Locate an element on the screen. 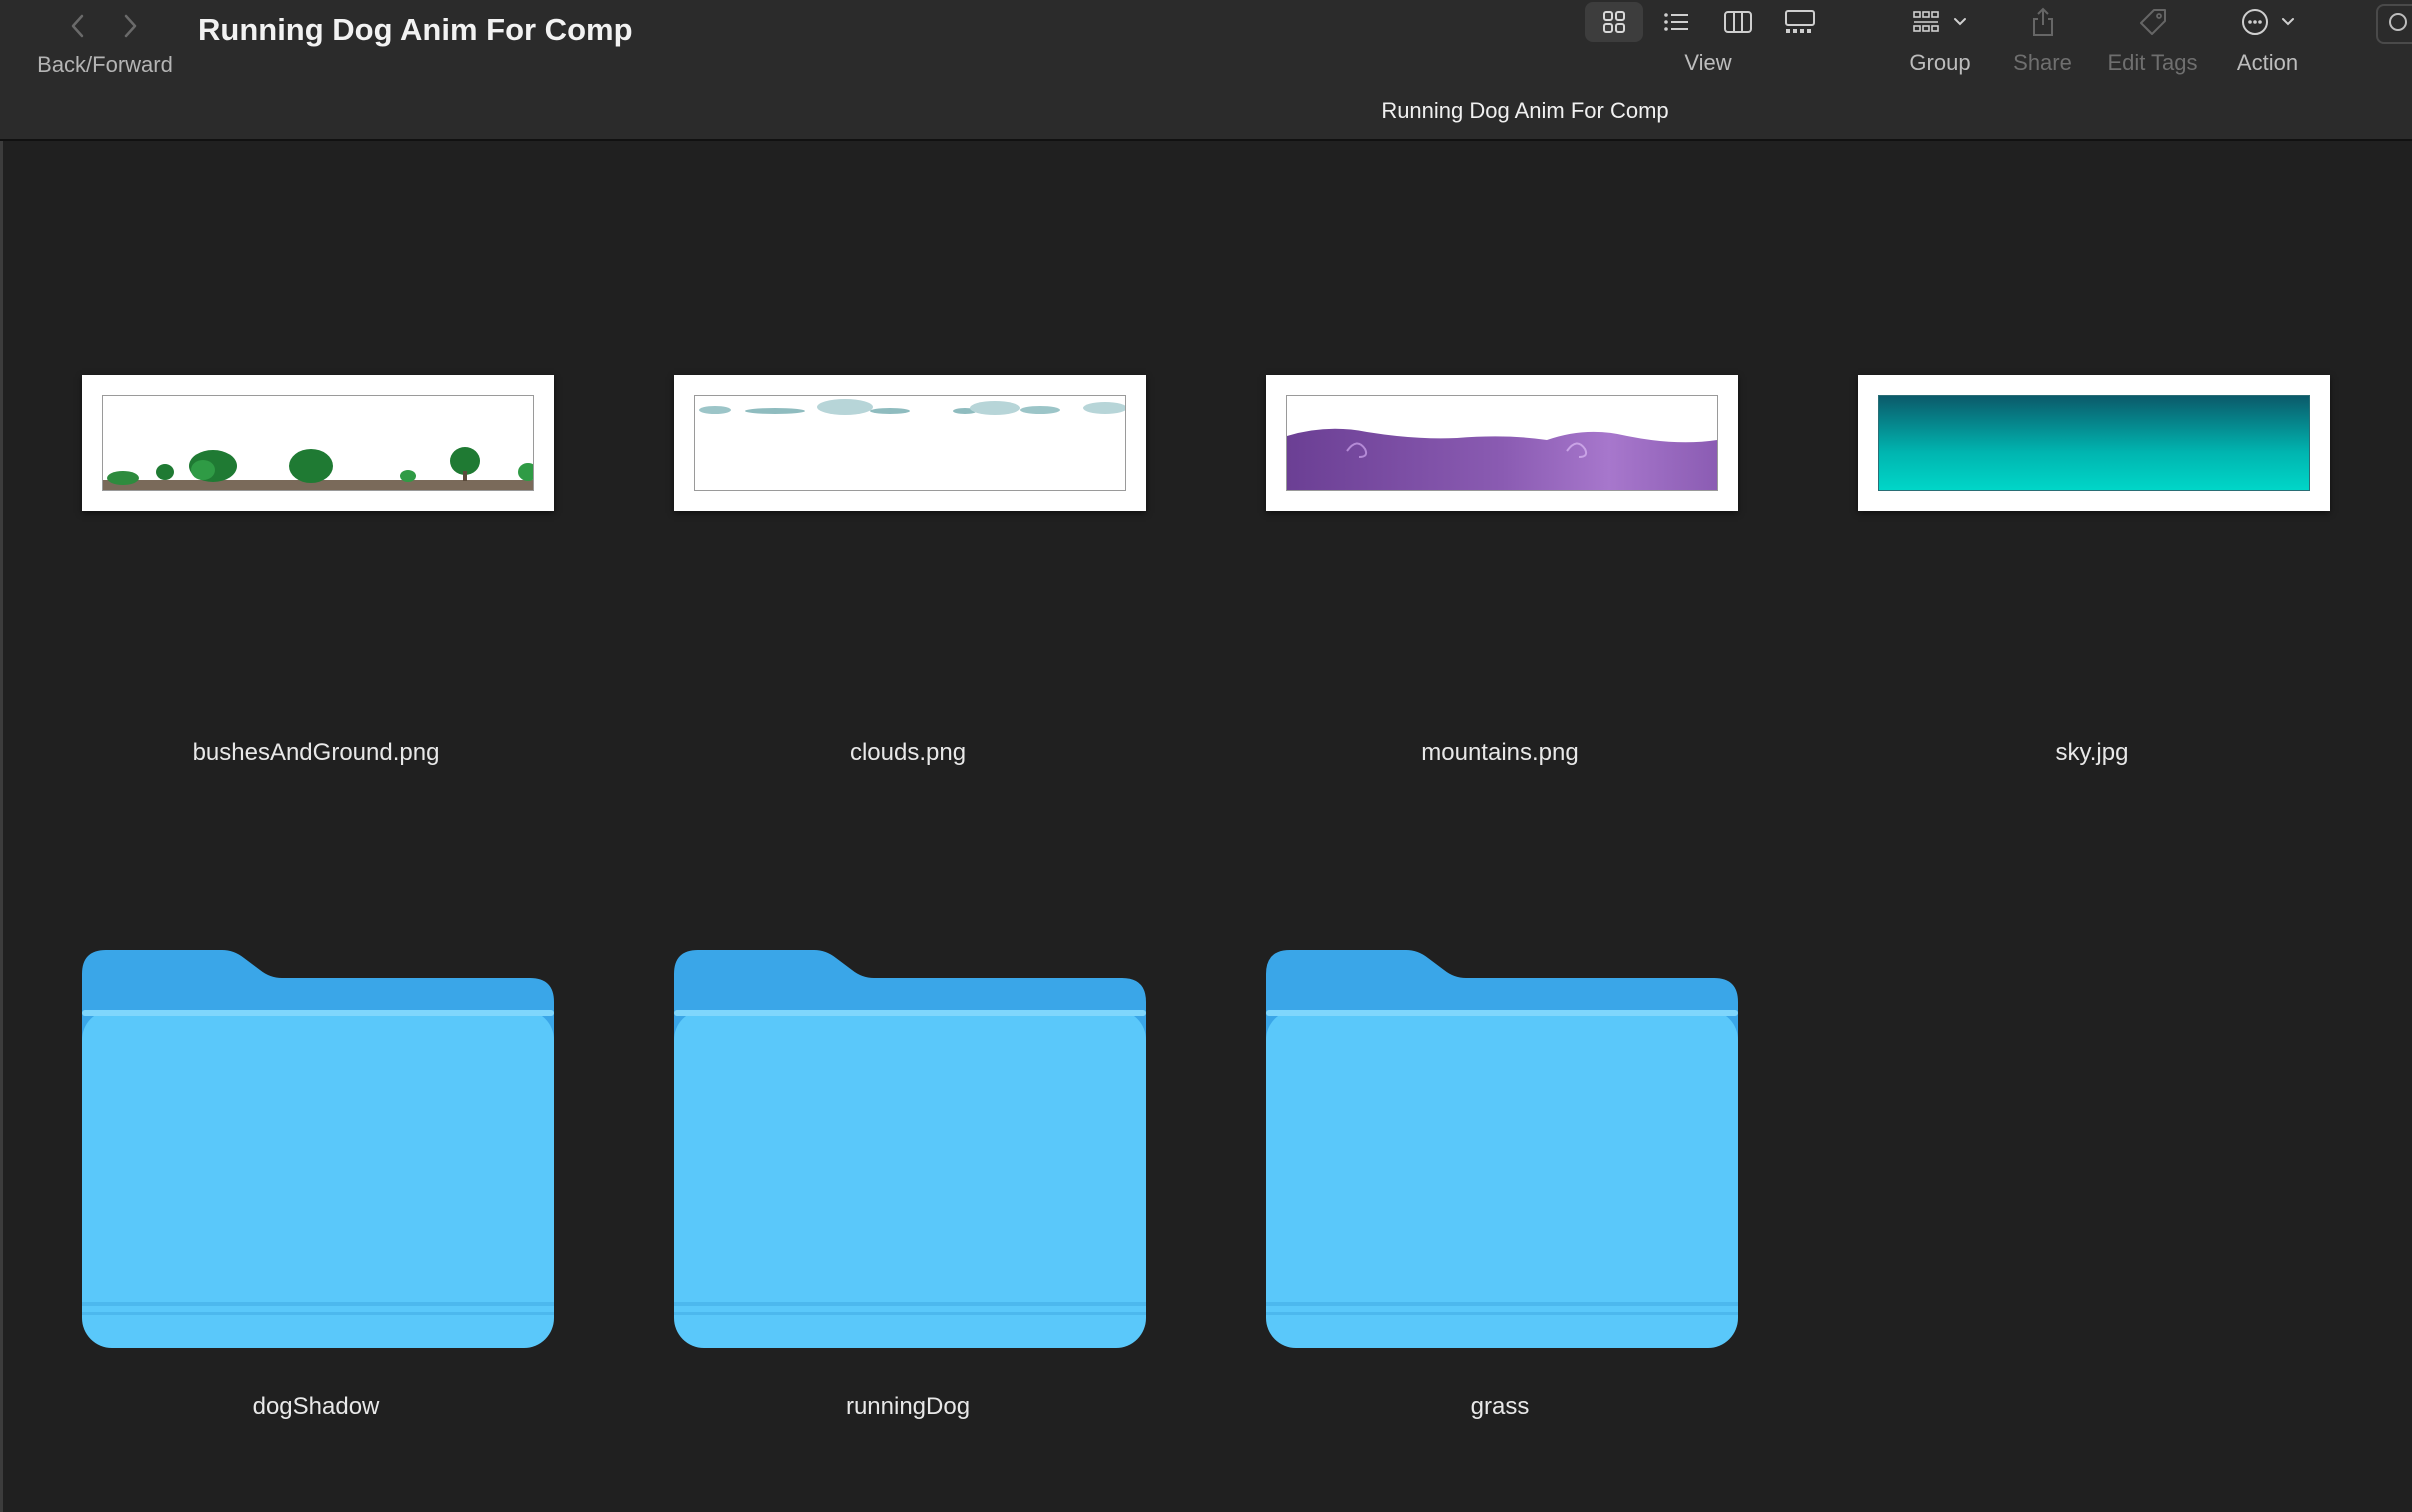  ellipsis-circle-icon is located at coordinates (2254, 22).